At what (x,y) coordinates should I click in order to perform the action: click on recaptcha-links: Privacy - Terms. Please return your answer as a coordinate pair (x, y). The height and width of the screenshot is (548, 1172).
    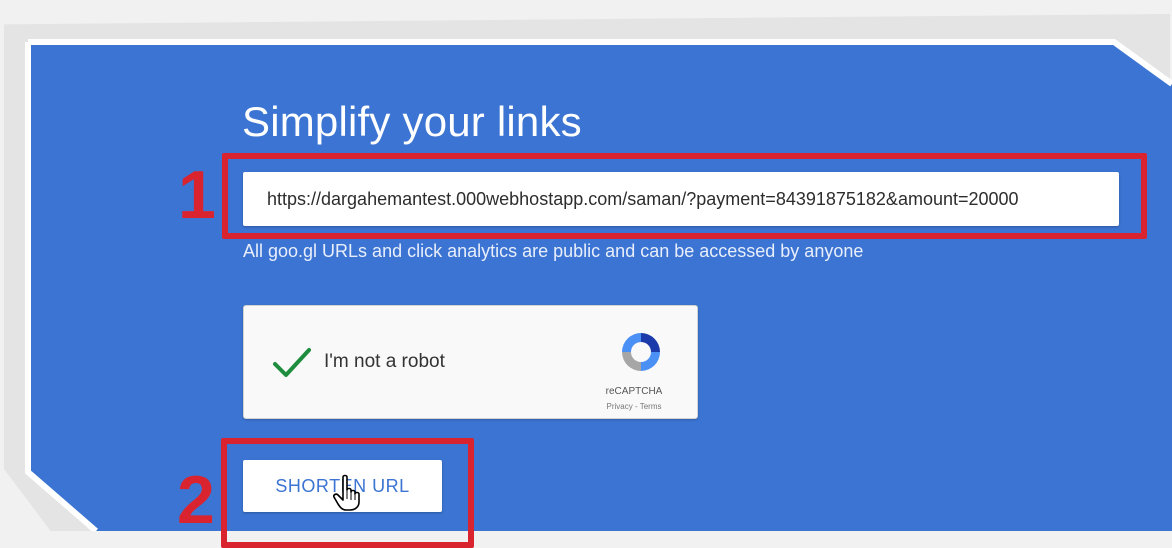
    Looking at the image, I should click on (634, 406).